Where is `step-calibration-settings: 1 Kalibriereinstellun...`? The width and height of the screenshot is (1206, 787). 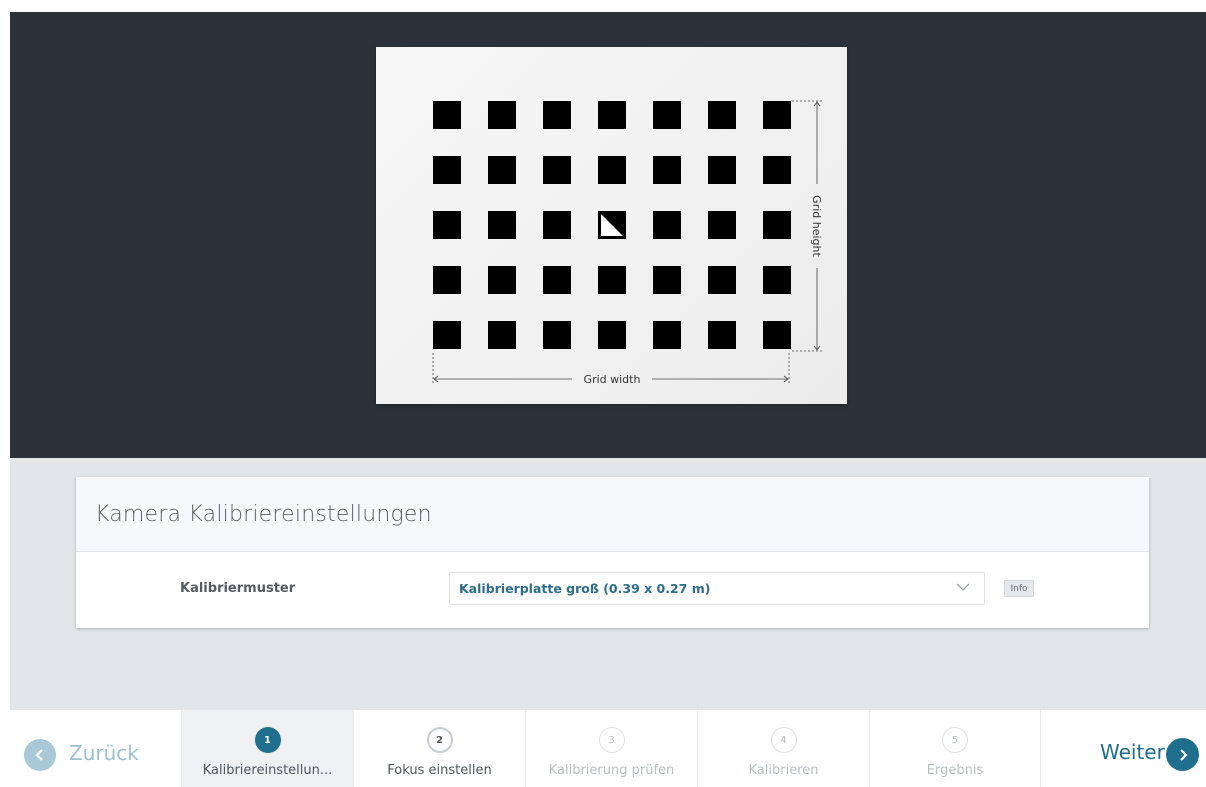 step-calibration-settings: 1 Kalibriereinstellun... is located at coordinates (267, 748).